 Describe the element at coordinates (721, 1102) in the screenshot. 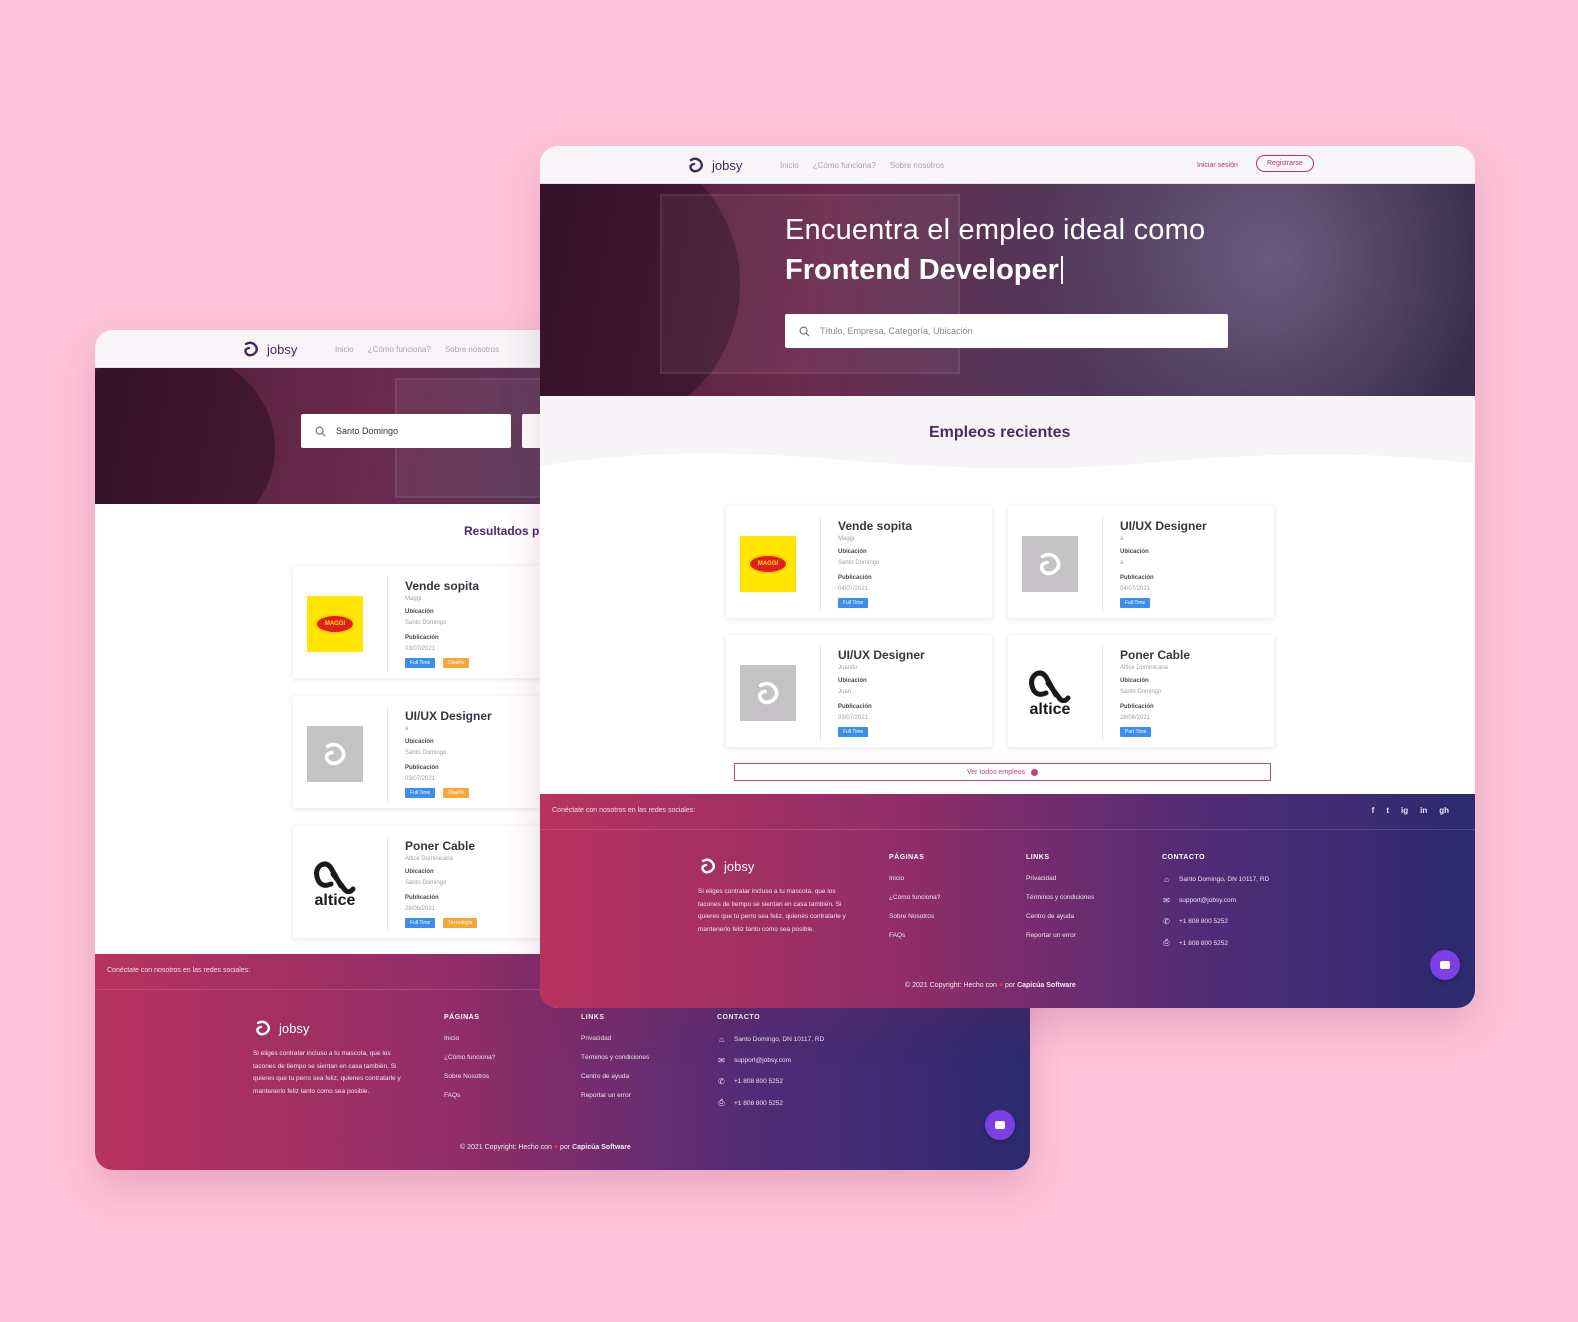

I see `print-icon: ⎙` at that location.